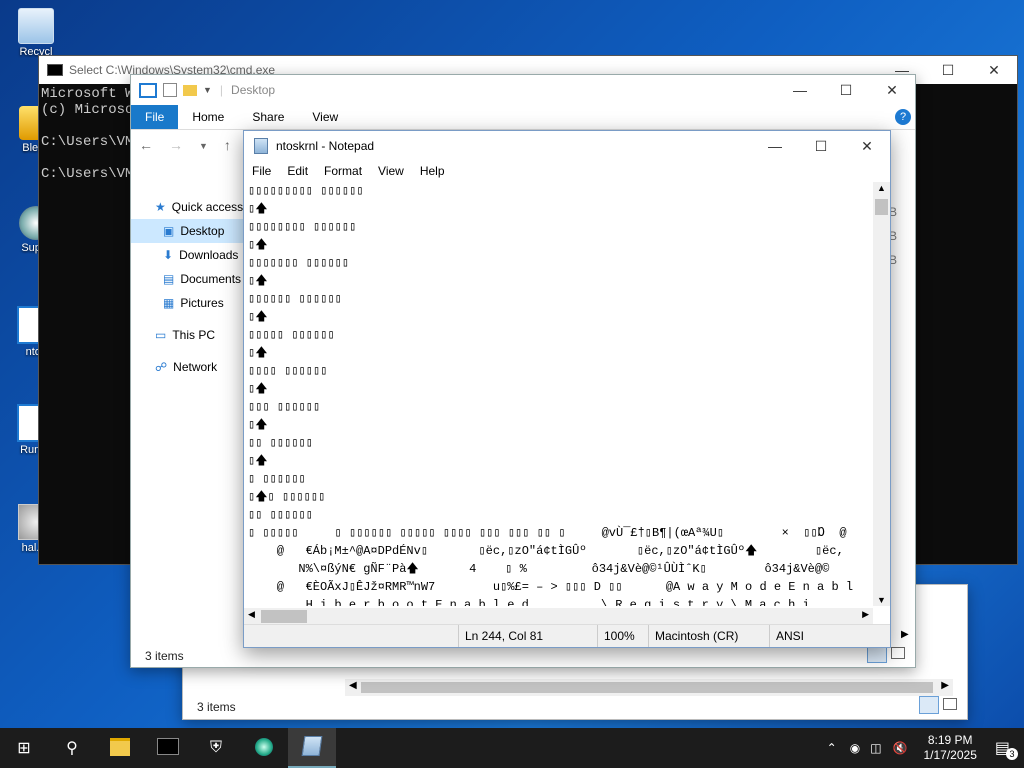 This screenshot has width=1024, height=768. I want to click on menu-file: File, so click(261, 171).